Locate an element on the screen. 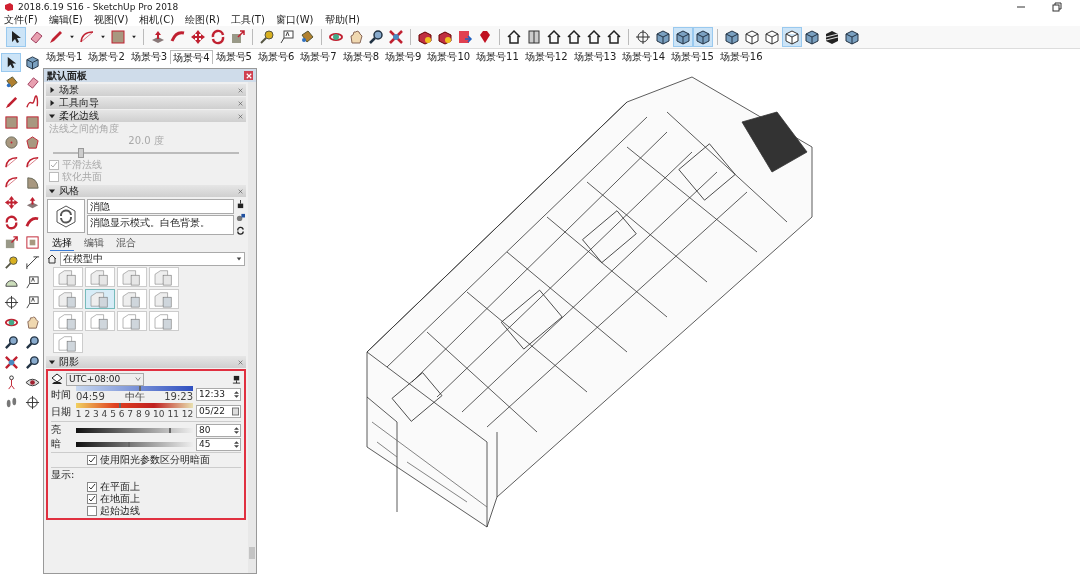  style-name-field: 消隐 is located at coordinates (160, 206).